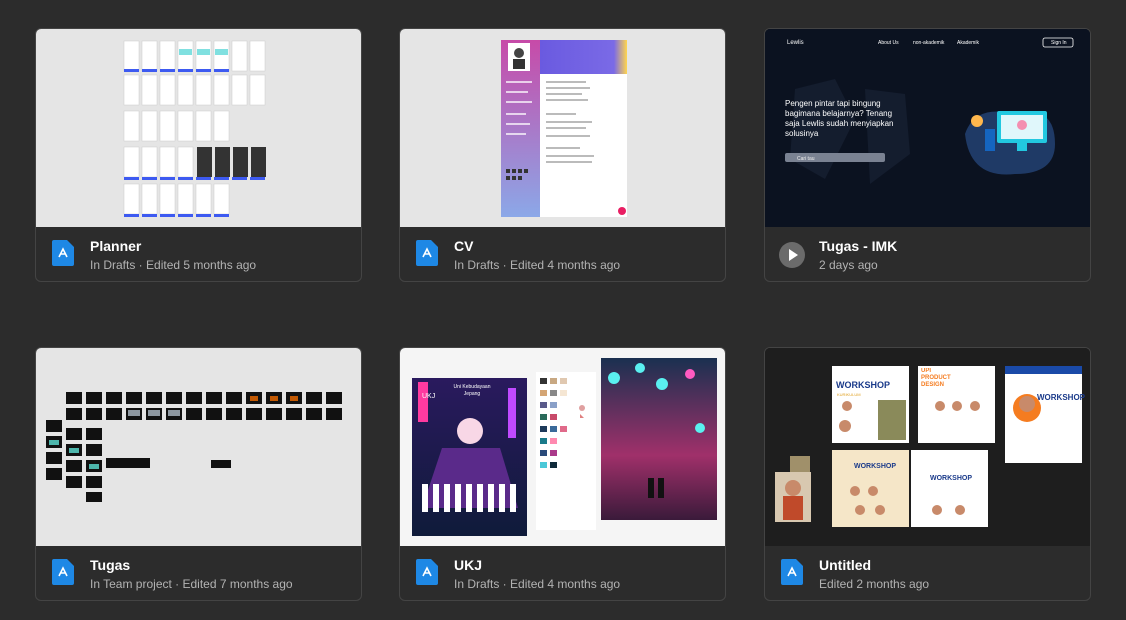 The height and width of the screenshot is (620, 1126). I want to click on planner-preview, so click(194, 128).